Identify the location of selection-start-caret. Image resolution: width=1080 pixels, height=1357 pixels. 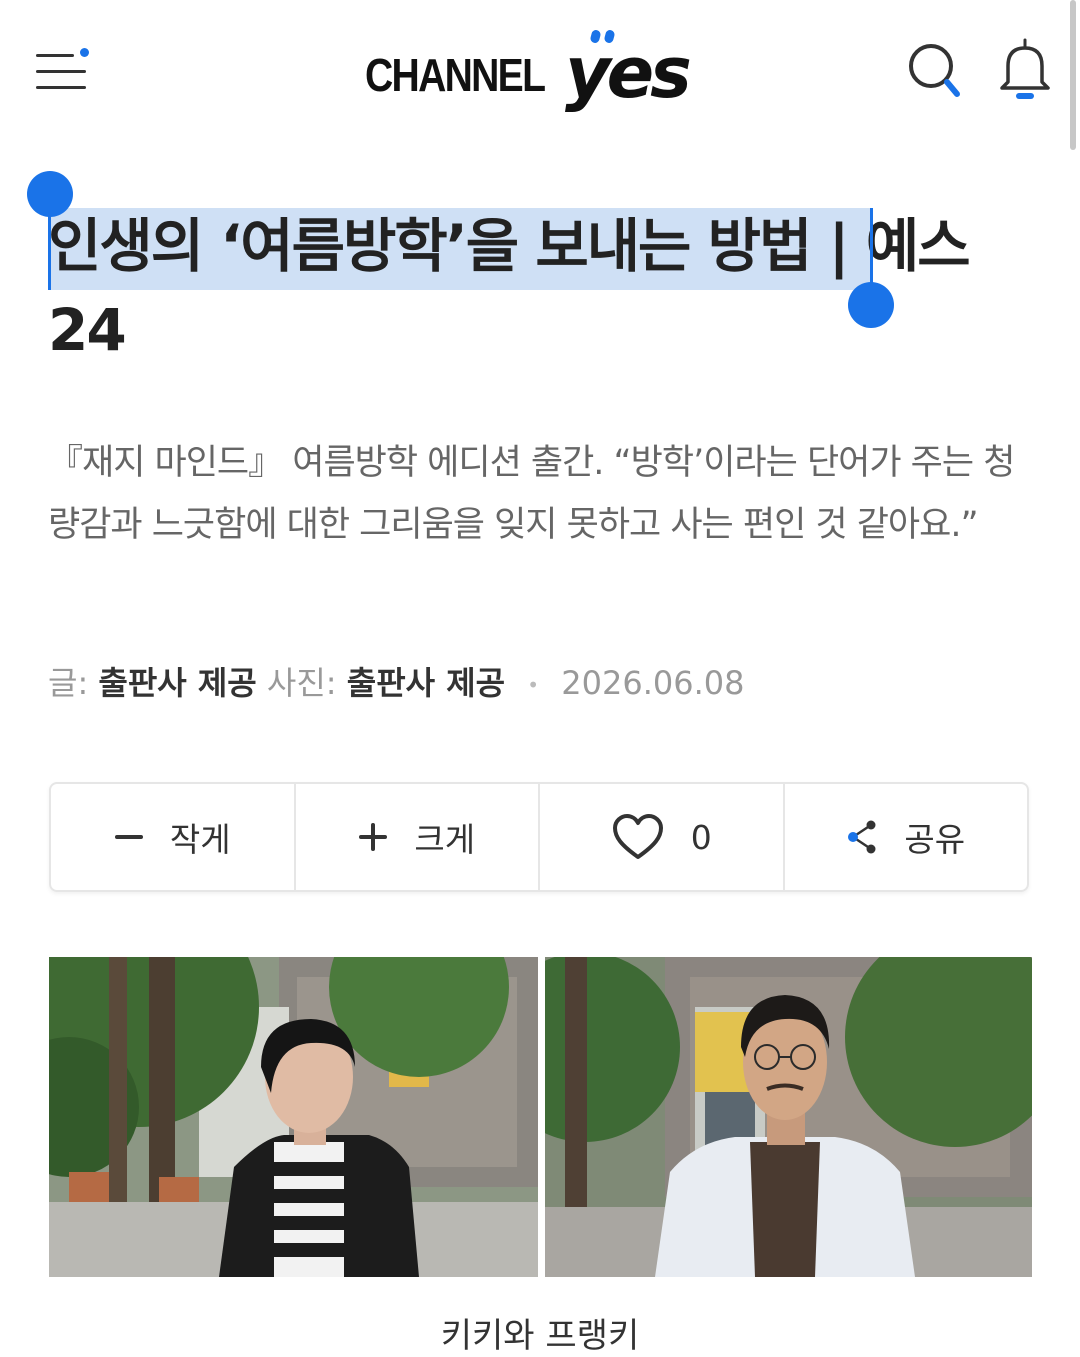
(49, 249).